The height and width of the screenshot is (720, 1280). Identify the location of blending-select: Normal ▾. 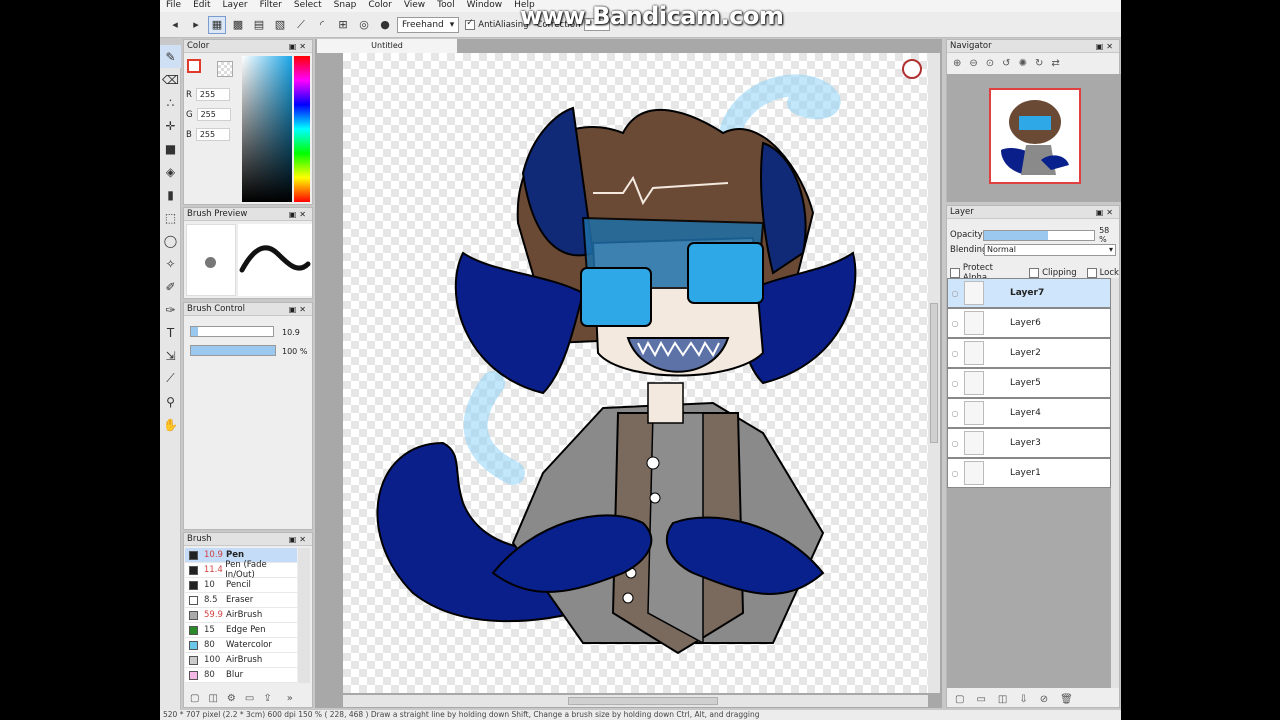
(1050, 250).